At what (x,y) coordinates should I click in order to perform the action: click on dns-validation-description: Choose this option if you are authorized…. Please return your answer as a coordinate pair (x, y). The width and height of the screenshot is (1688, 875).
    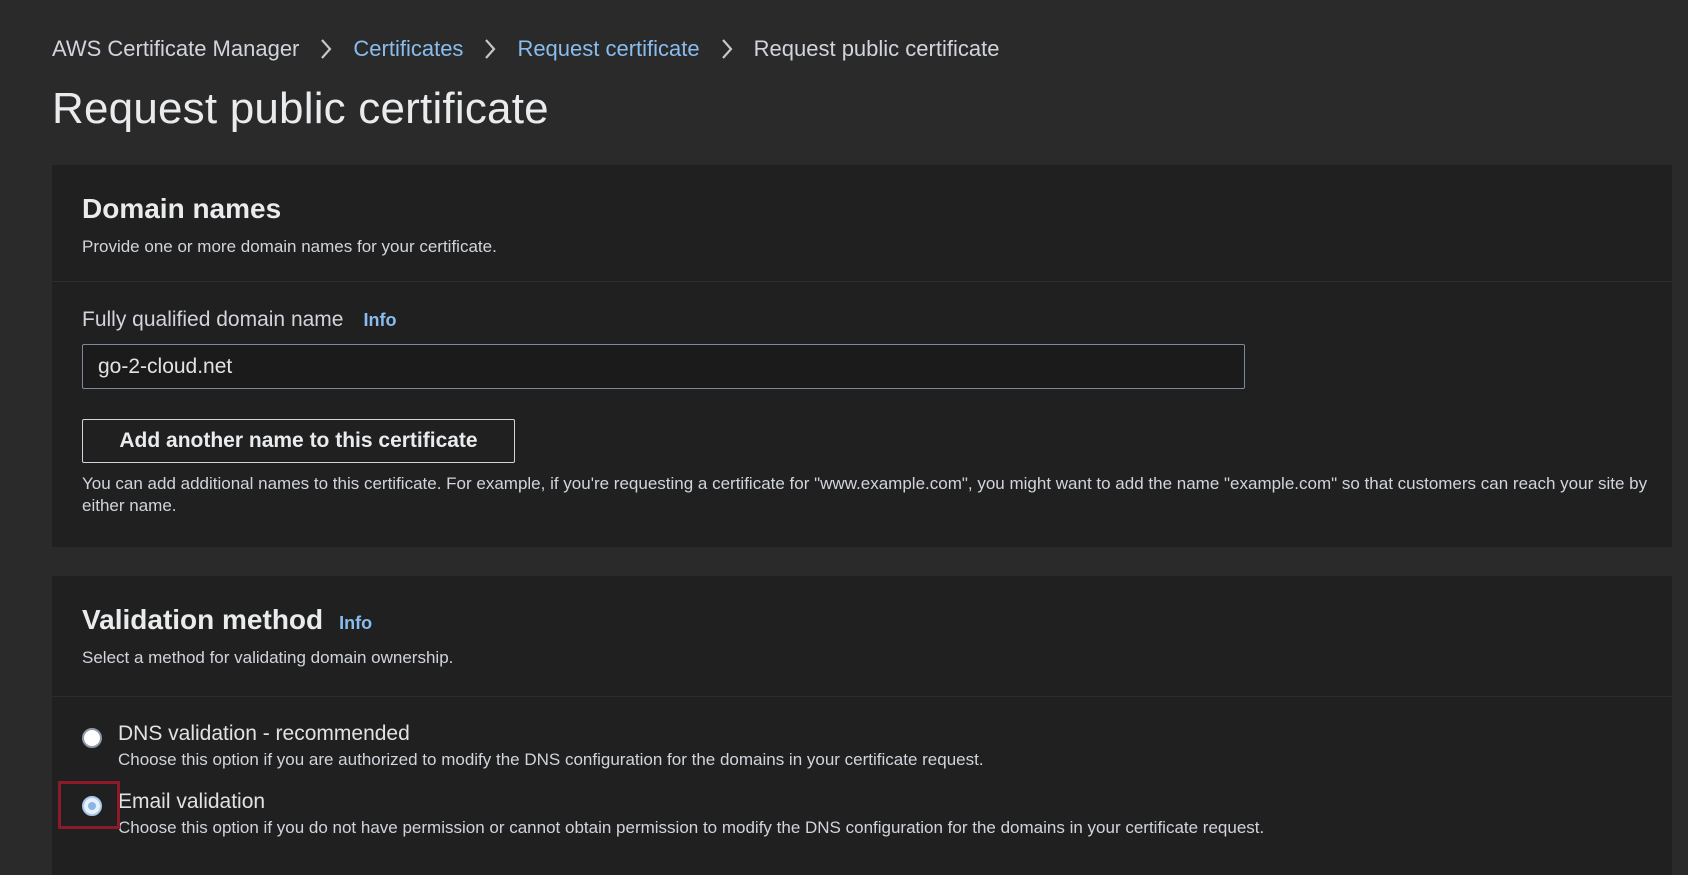
    Looking at the image, I should click on (551, 759).